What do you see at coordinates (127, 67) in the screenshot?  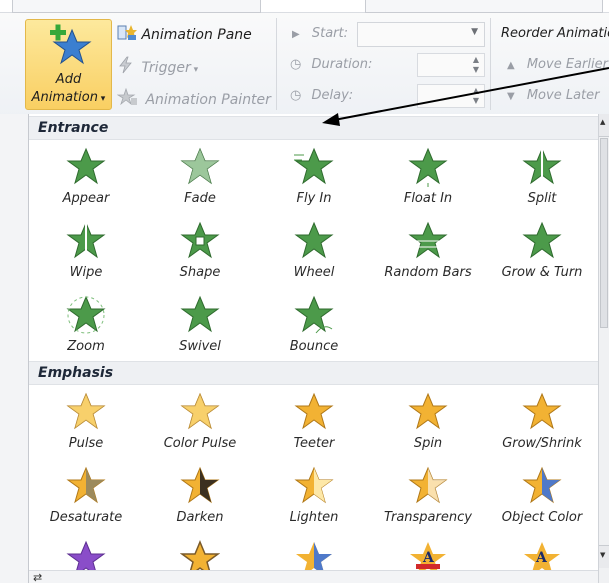 I see `lightning-icon` at bounding box center [127, 67].